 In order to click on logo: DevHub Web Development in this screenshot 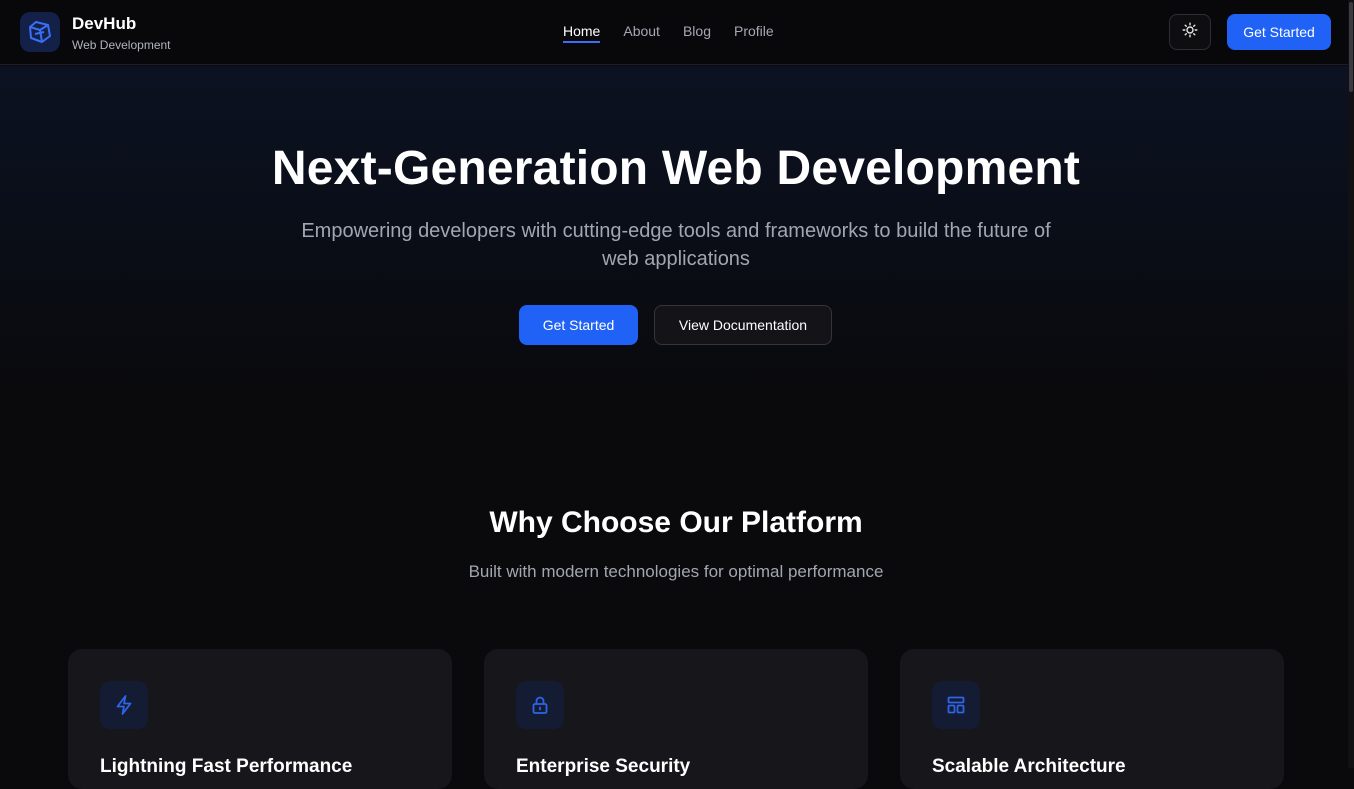, I will do `click(95, 32)`.